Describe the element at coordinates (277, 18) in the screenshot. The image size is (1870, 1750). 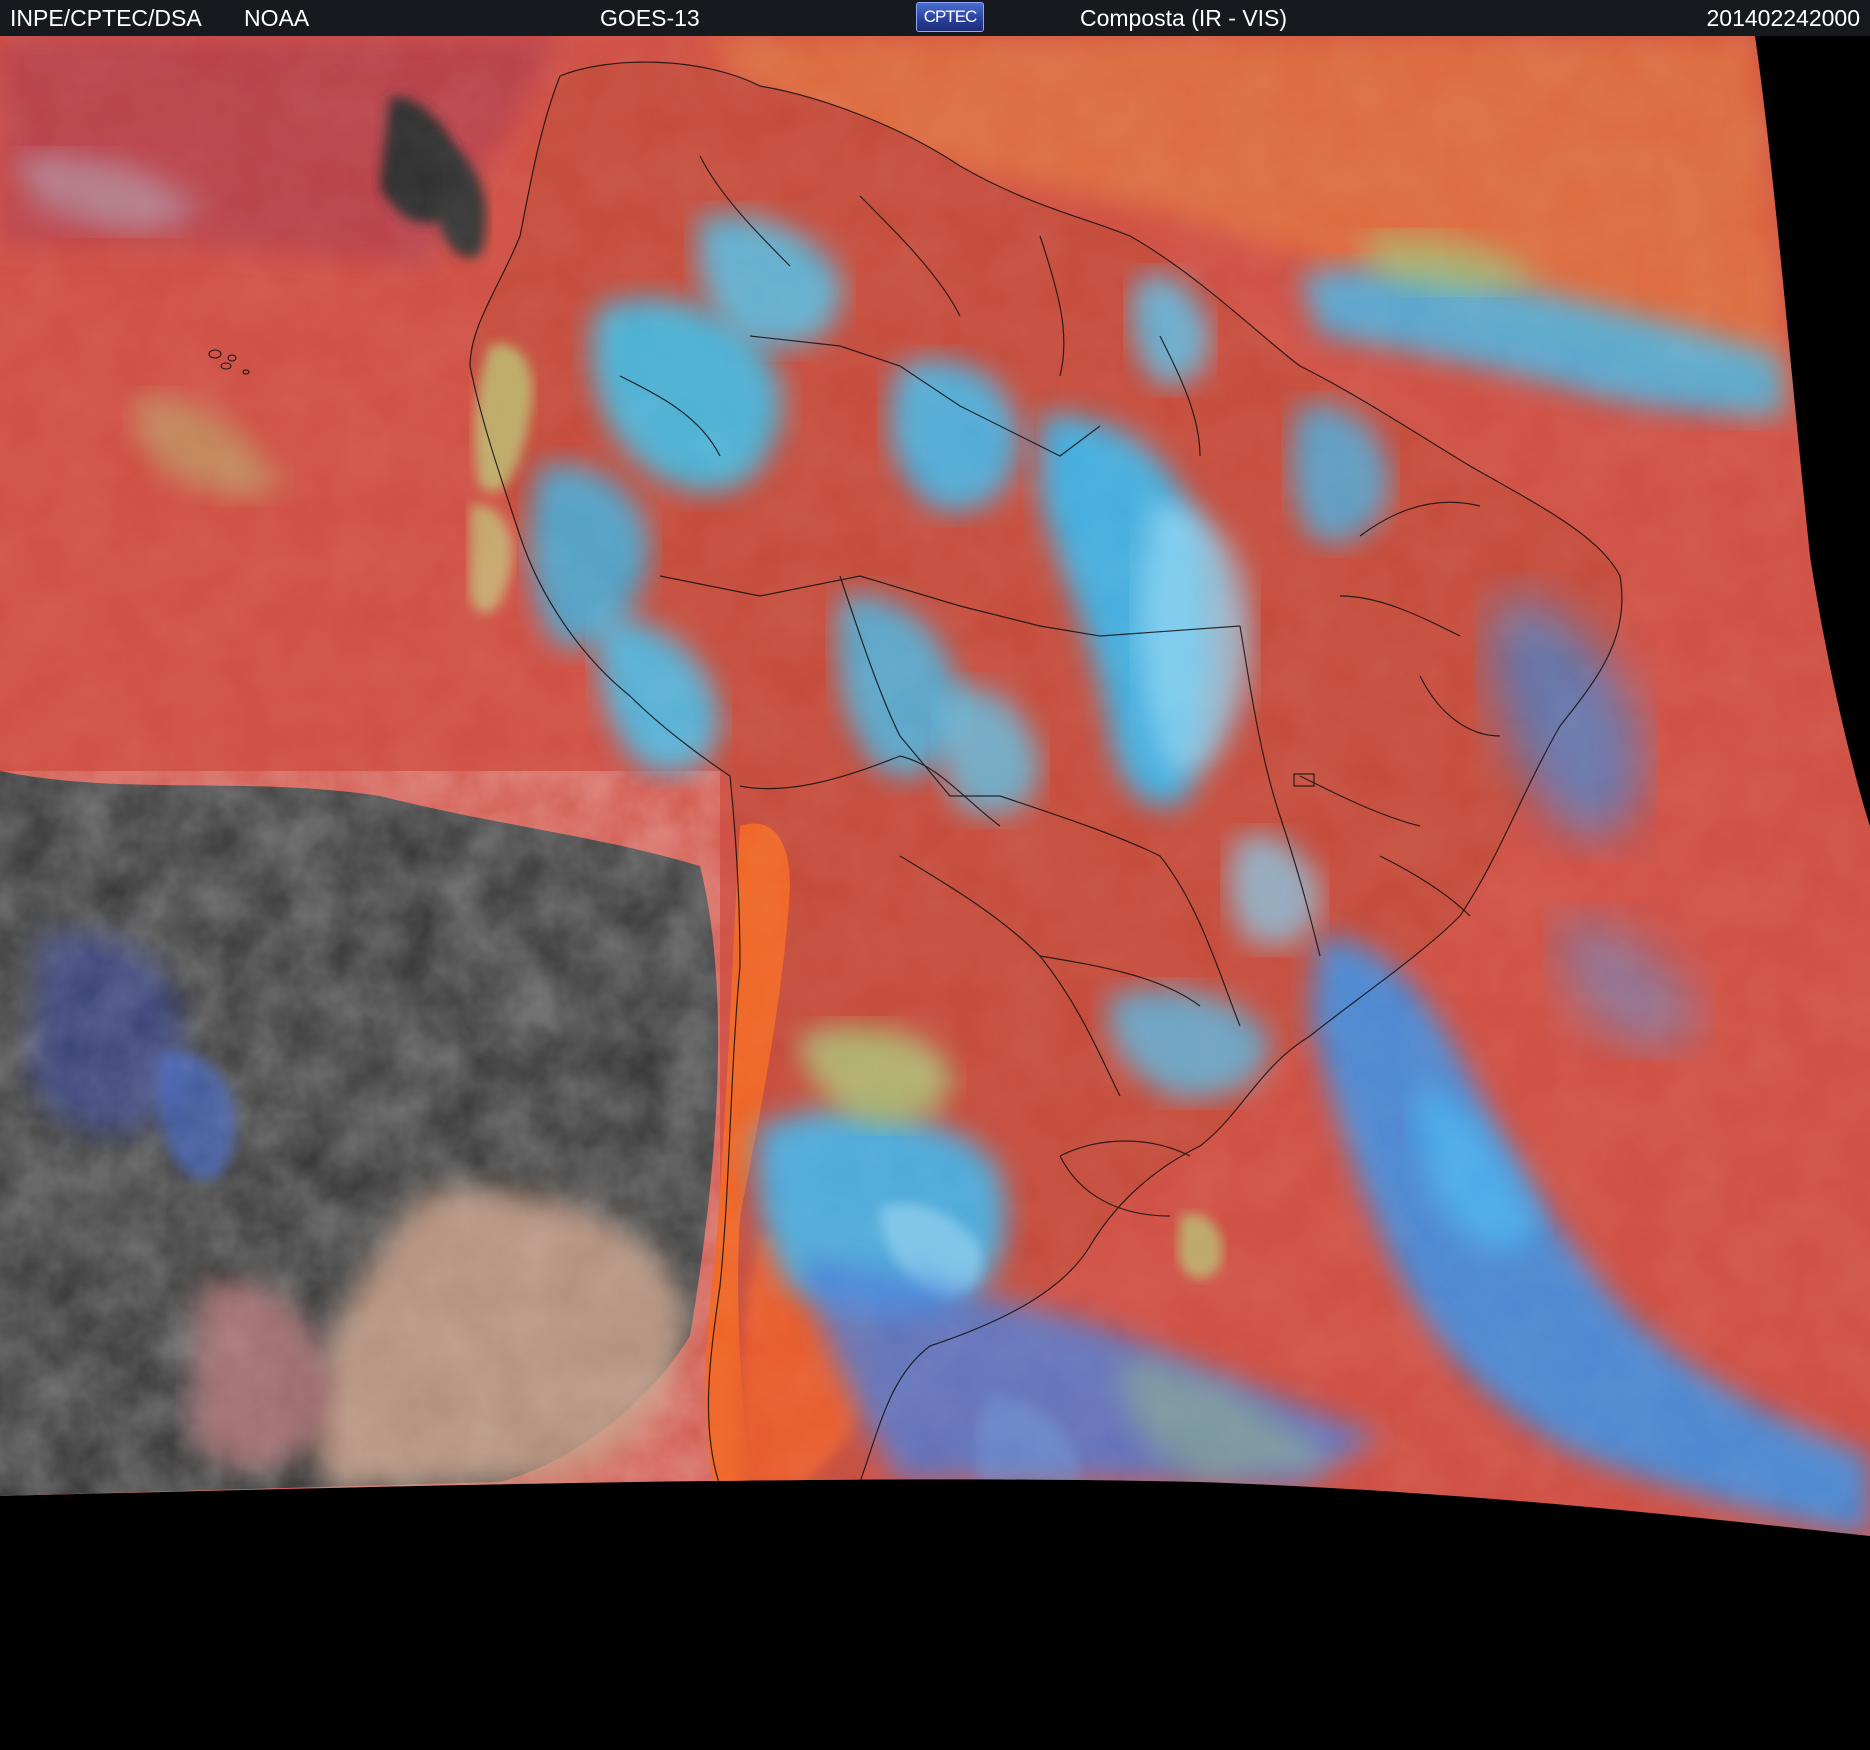
I see `agency-label: NOAA` at that location.